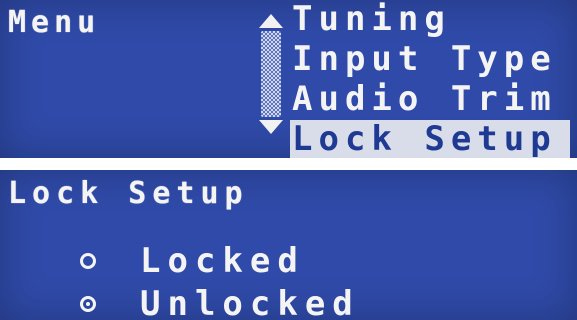  Describe the element at coordinates (430, 99) in the screenshot. I see `menu-item-audio-trim: Audio Trim` at that location.